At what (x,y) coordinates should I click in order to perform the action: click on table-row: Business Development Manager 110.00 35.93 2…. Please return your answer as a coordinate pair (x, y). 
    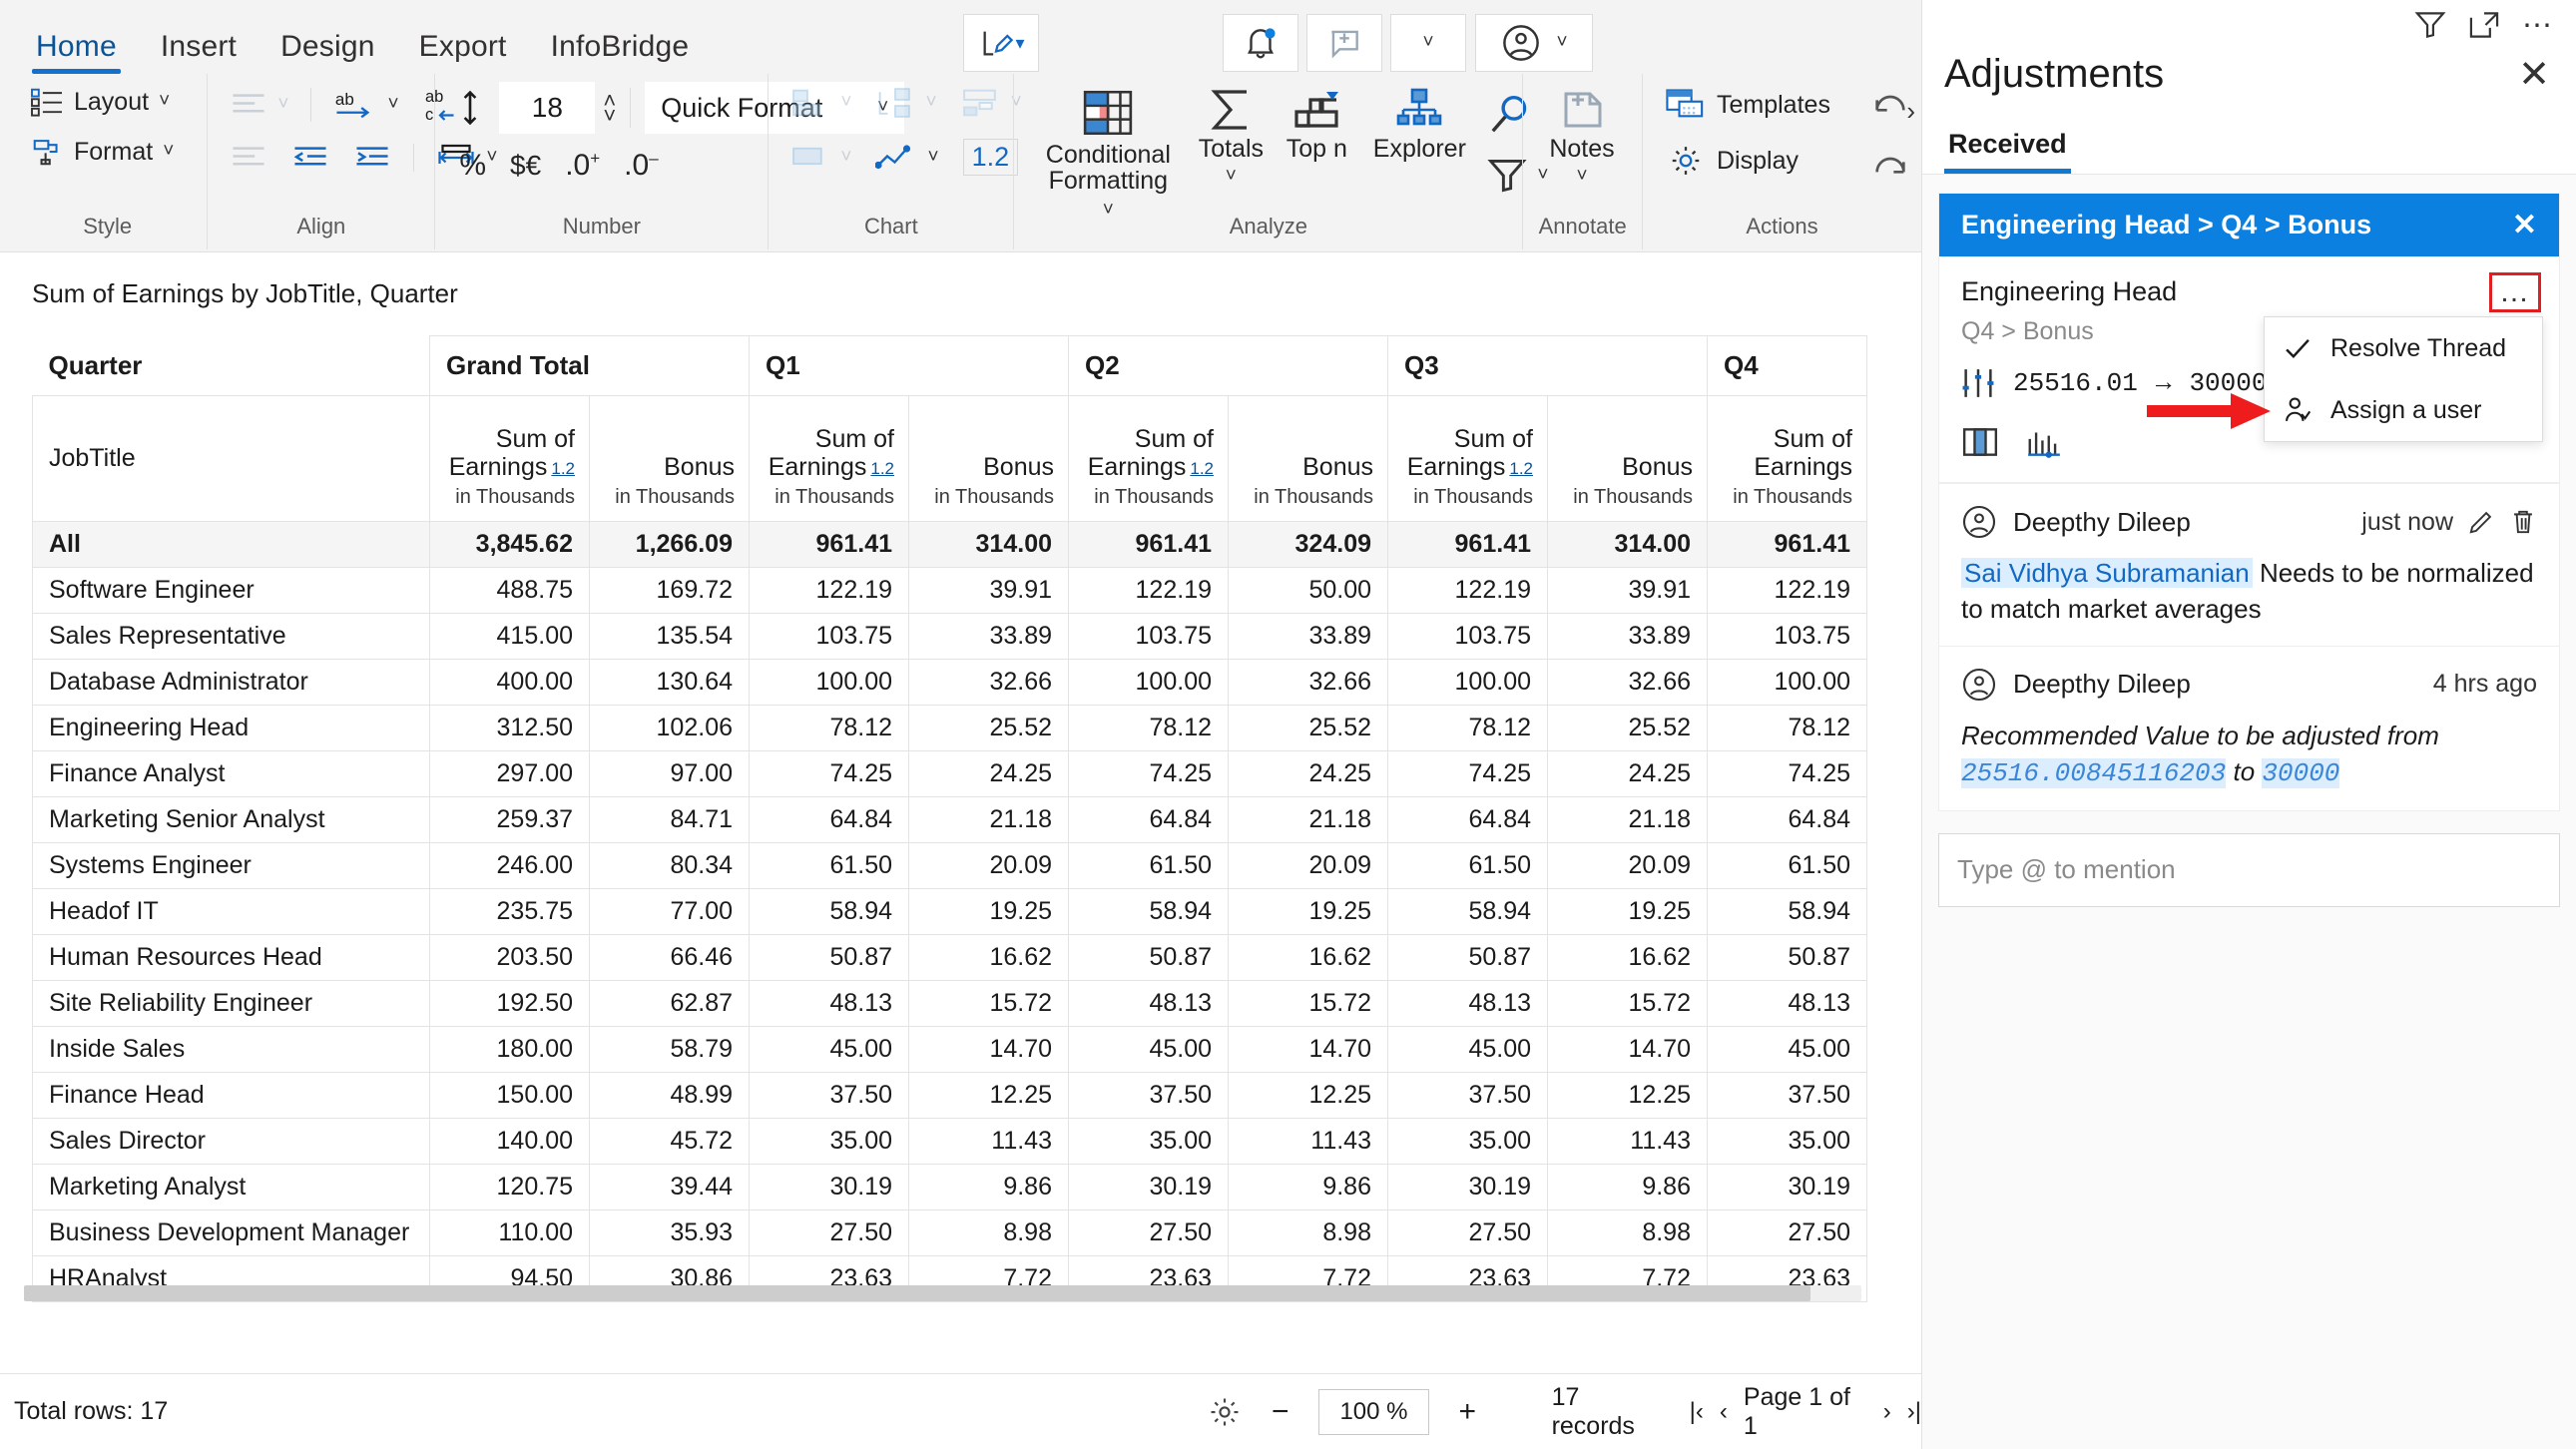
    Looking at the image, I should click on (950, 1232).